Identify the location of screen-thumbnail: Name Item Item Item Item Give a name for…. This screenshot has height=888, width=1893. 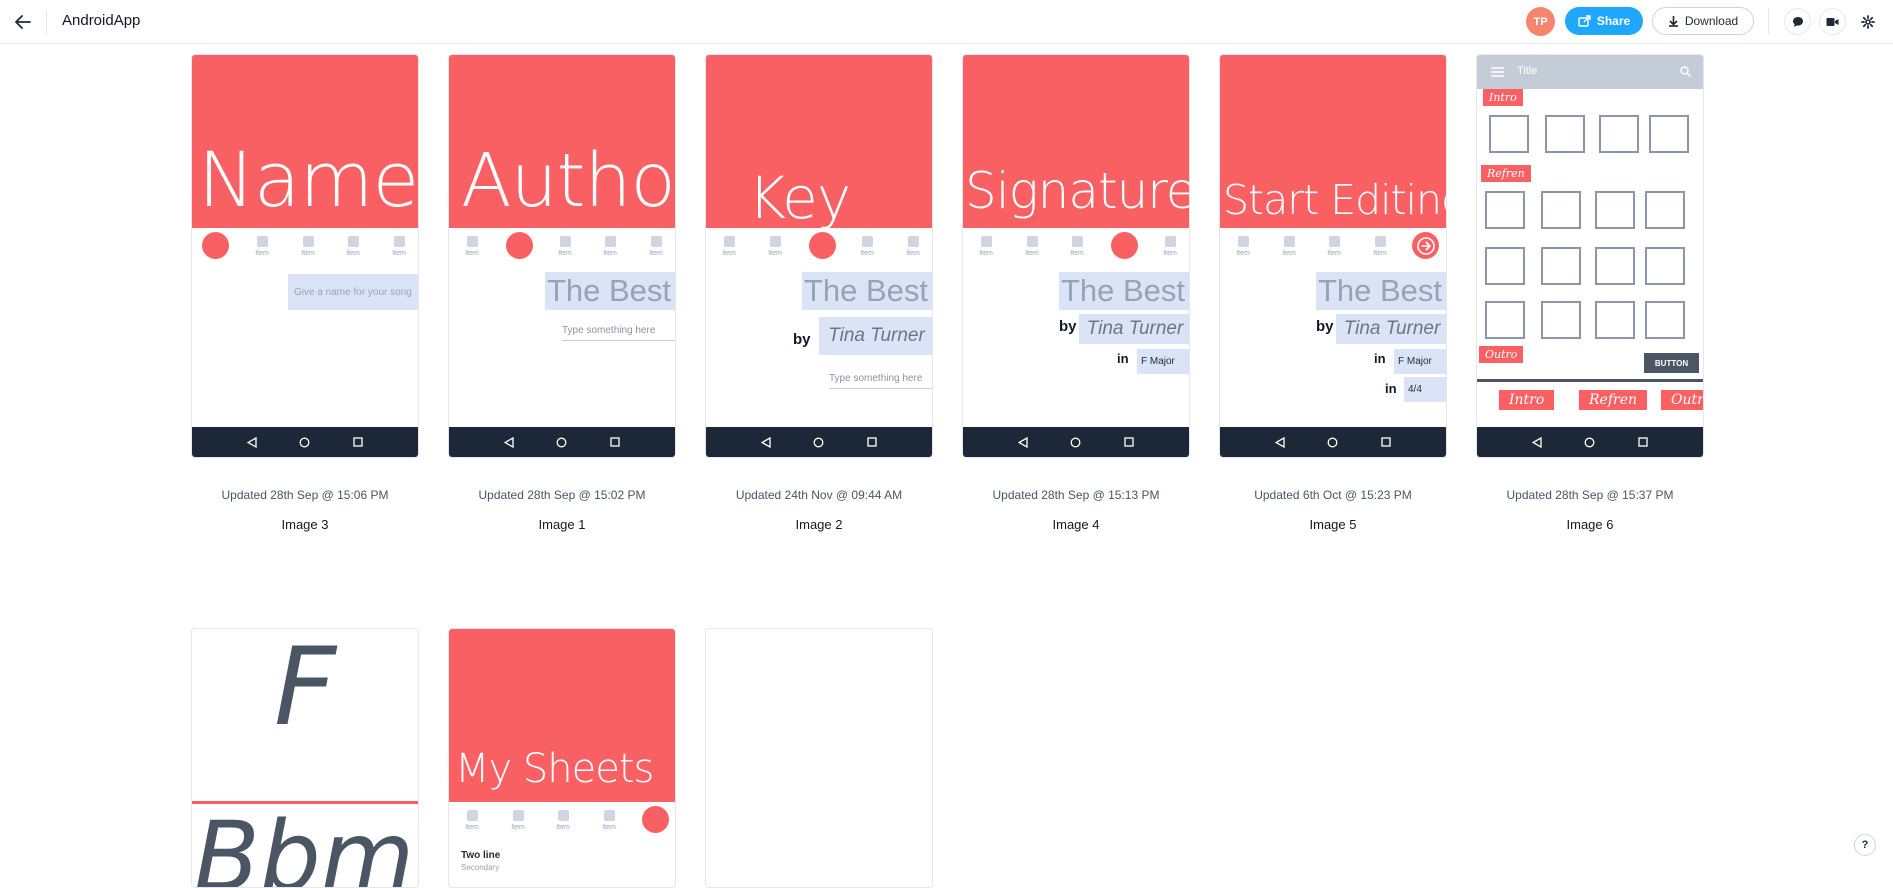
(305, 256).